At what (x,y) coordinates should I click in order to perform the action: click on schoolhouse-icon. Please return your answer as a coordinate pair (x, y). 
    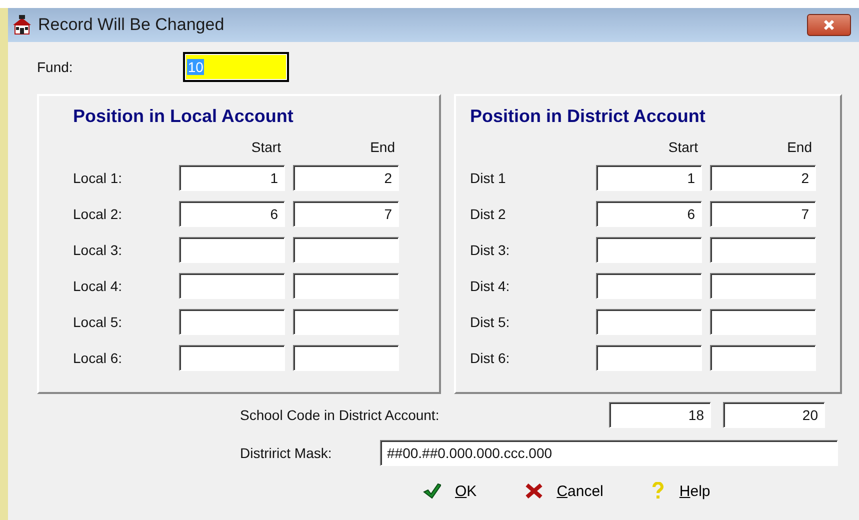
    Looking at the image, I should click on (22, 25).